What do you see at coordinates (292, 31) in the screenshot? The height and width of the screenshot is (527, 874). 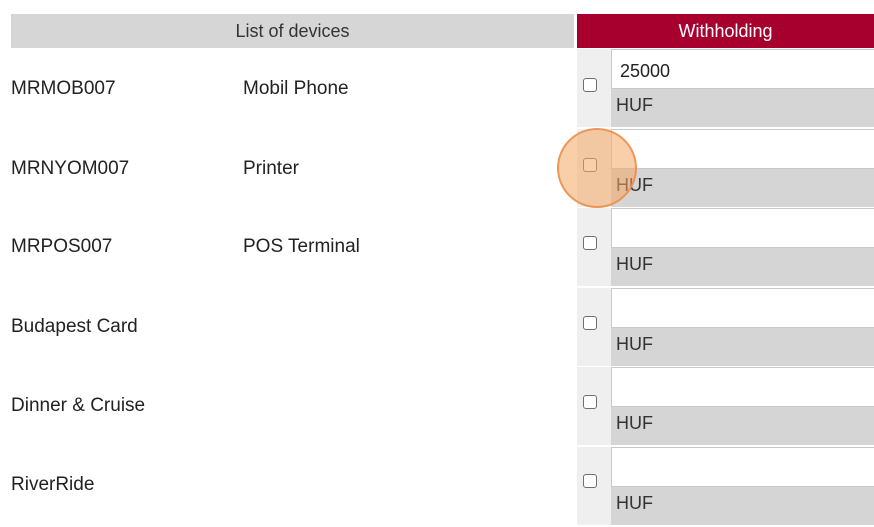 I see `devices-column-header: List of devices` at bounding box center [292, 31].